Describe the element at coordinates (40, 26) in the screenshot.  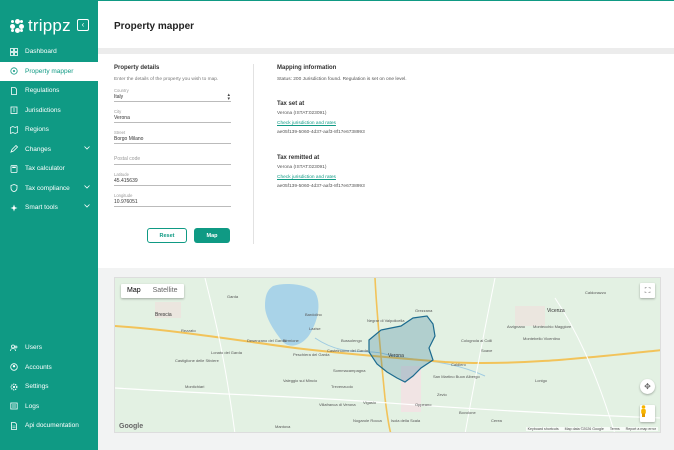
I see `trippz-logo: trippz` at that location.